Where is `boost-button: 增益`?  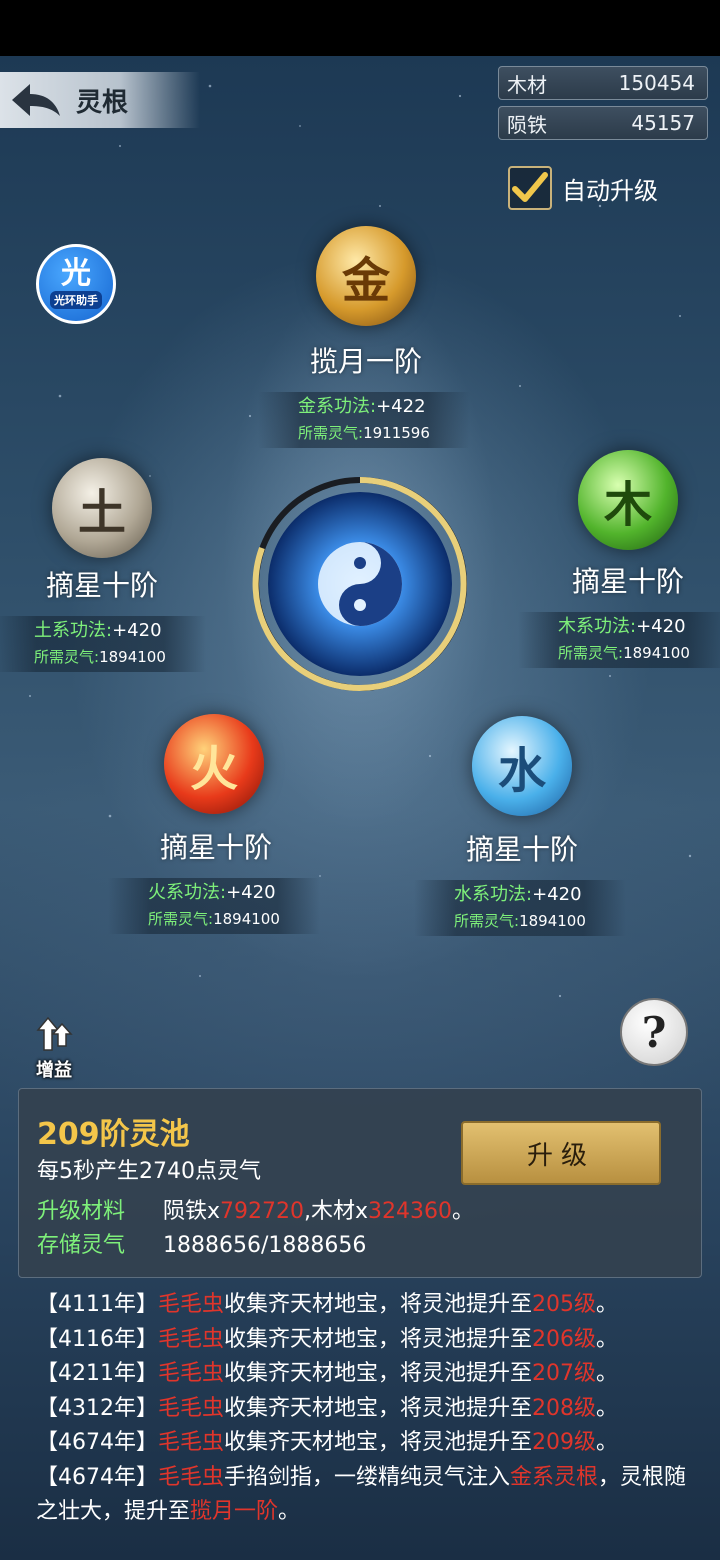 boost-button: 增益 is located at coordinates (54, 1048).